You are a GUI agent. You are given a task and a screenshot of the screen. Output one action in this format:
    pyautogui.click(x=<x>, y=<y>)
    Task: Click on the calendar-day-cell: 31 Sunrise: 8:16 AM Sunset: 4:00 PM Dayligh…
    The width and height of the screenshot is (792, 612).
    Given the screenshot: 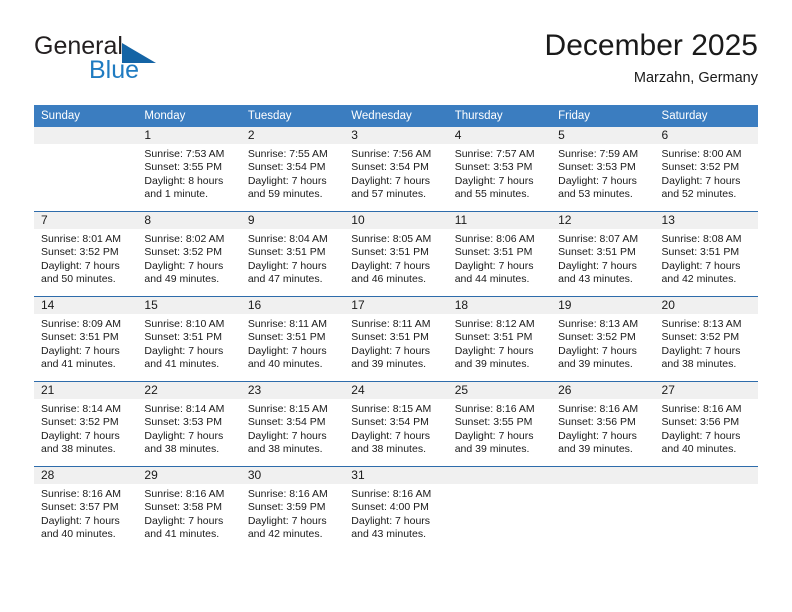 What is the action you would take?
    pyautogui.click(x=396, y=508)
    